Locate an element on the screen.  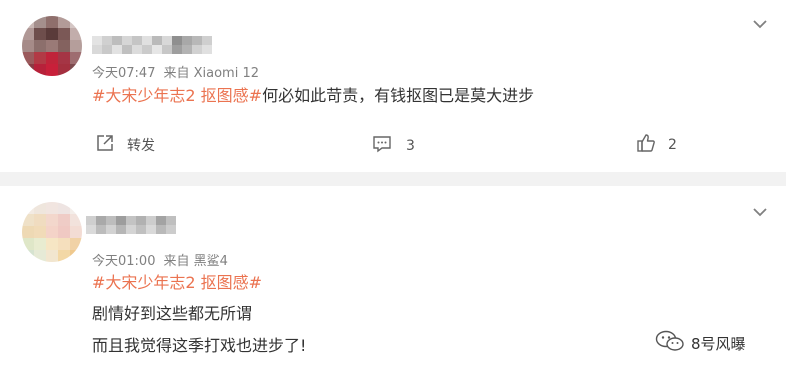
like-button: 2 is located at coordinates (656, 145).